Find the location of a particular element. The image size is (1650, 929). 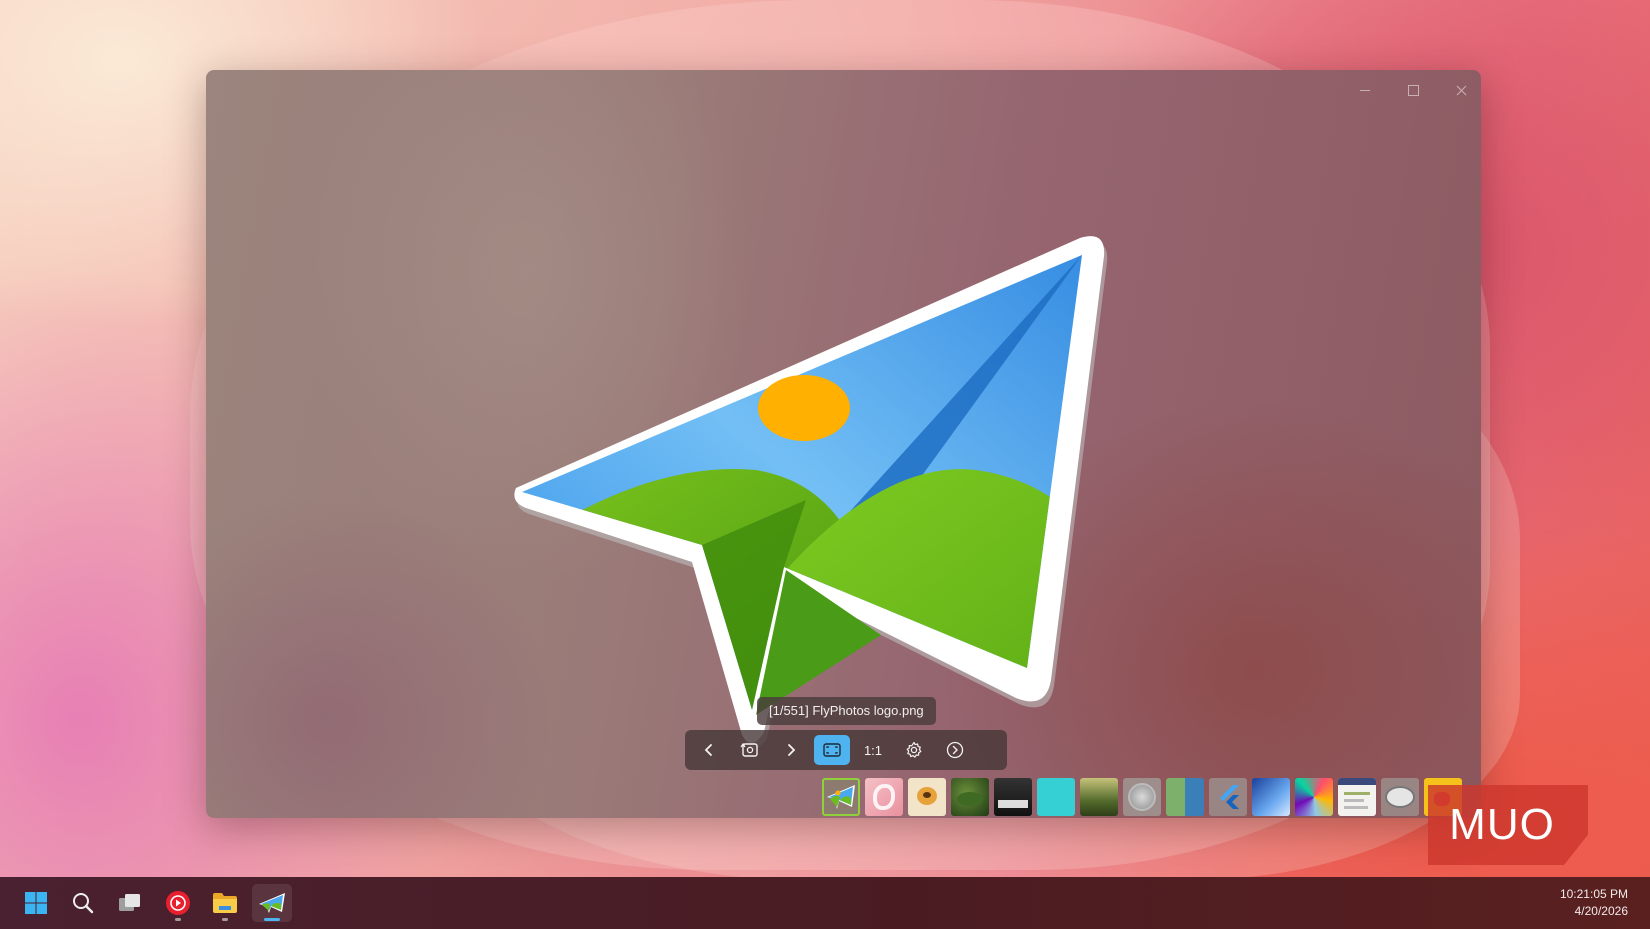

settings-button is located at coordinates (914, 750).